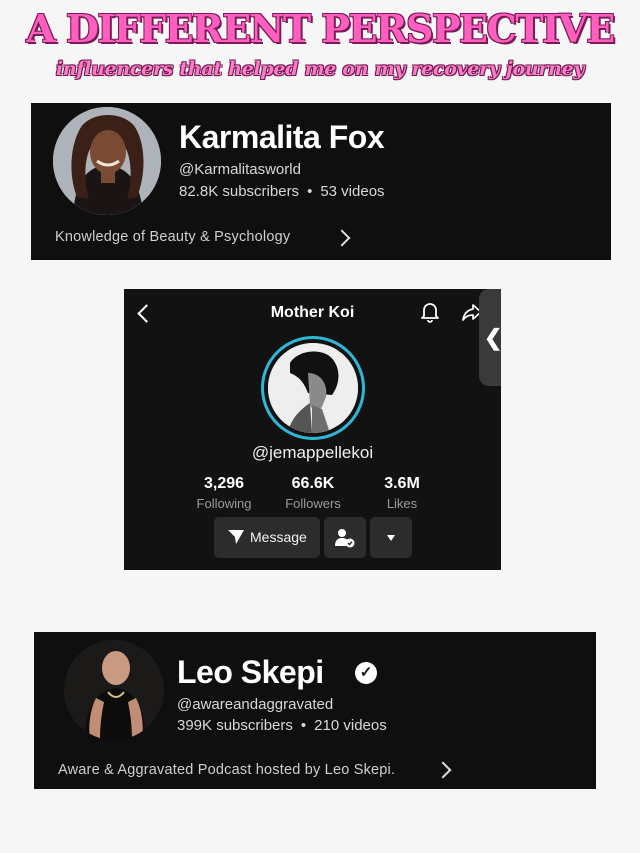  Describe the element at coordinates (312, 312) in the screenshot. I see `profile-title: Mother Koi` at that location.